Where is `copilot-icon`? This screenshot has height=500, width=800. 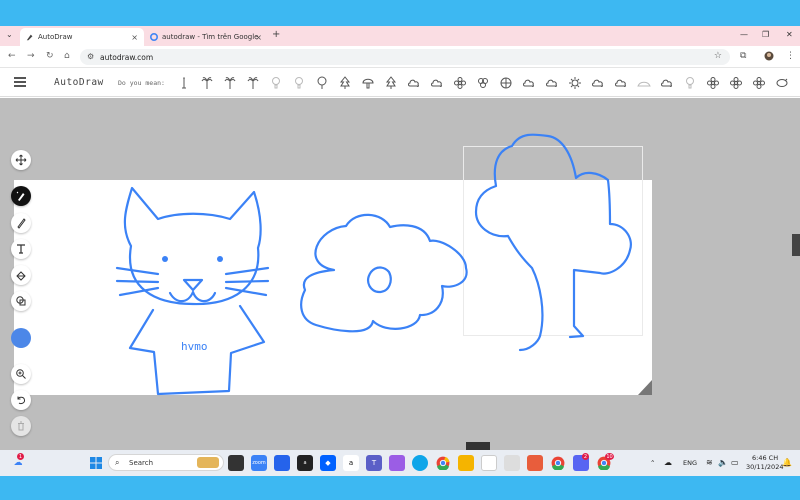 copilot-icon is located at coordinates (397, 463).